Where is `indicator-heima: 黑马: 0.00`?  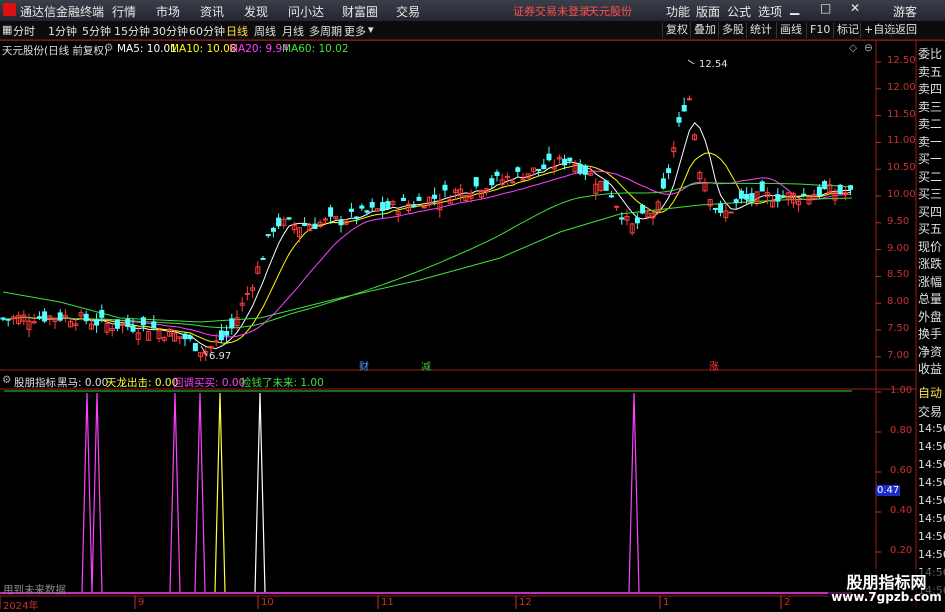
indicator-heima: 黑马: 0.00 is located at coordinates (83, 383).